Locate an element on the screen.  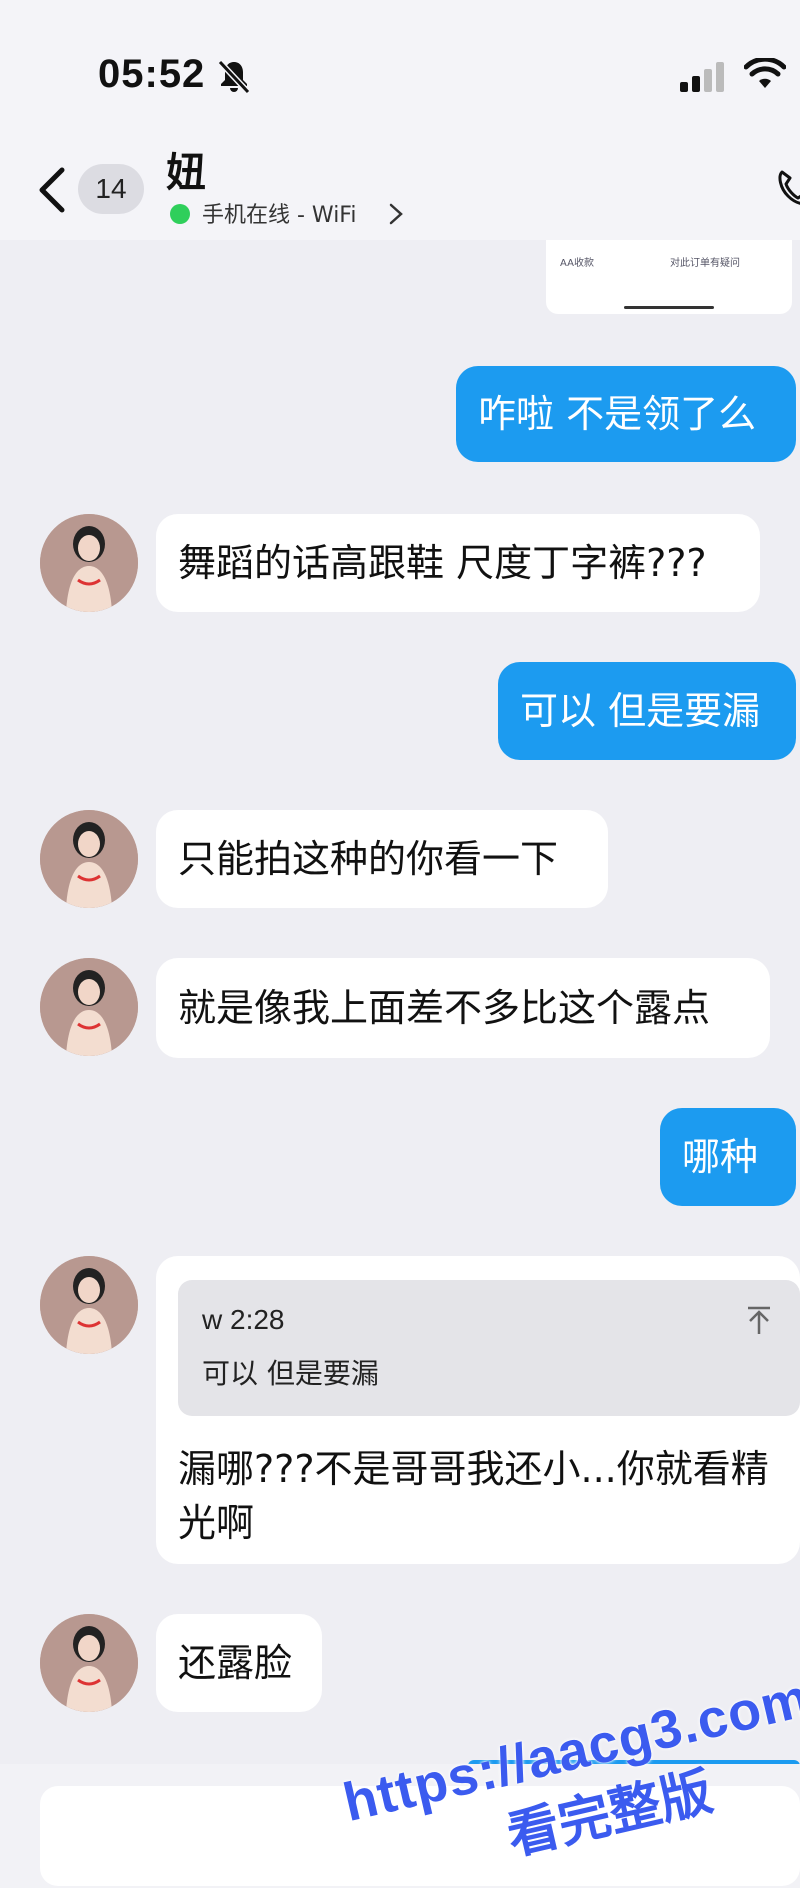
unread-count-badge: 14 is located at coordinates (111, 189).